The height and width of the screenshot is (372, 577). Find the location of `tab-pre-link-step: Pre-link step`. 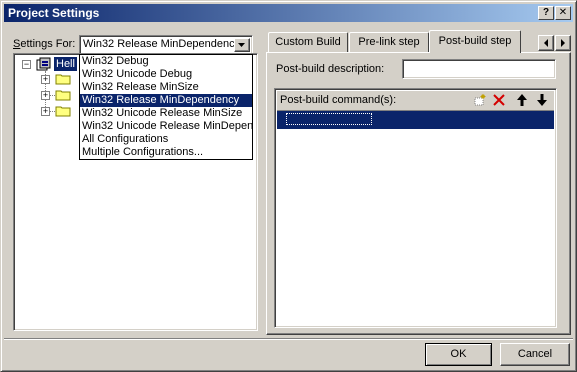

tab-pre-link-step: Pre-link step is located at coordinates (389, 42).